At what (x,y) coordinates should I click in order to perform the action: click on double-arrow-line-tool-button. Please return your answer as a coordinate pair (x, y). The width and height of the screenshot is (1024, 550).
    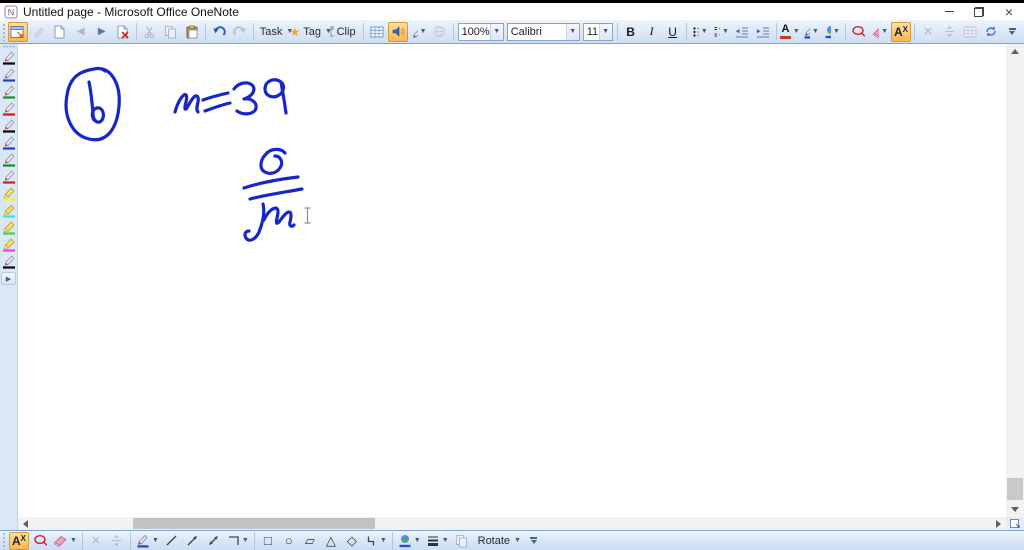
    Looking at the image, I should click on (214, 541).